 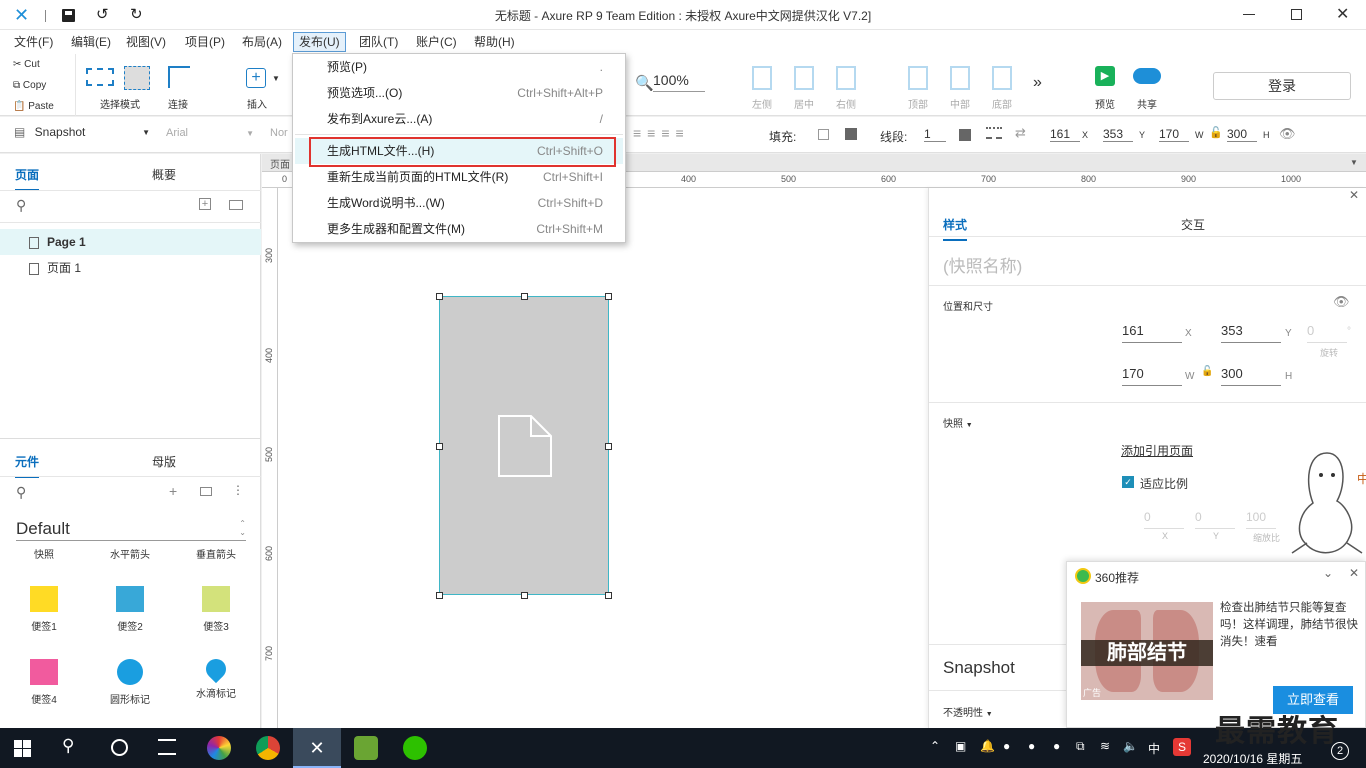 What do you see at coordinates (960, 78) in the screenshot?
I see `align-middle-icon` at bounding box center [960, 78].